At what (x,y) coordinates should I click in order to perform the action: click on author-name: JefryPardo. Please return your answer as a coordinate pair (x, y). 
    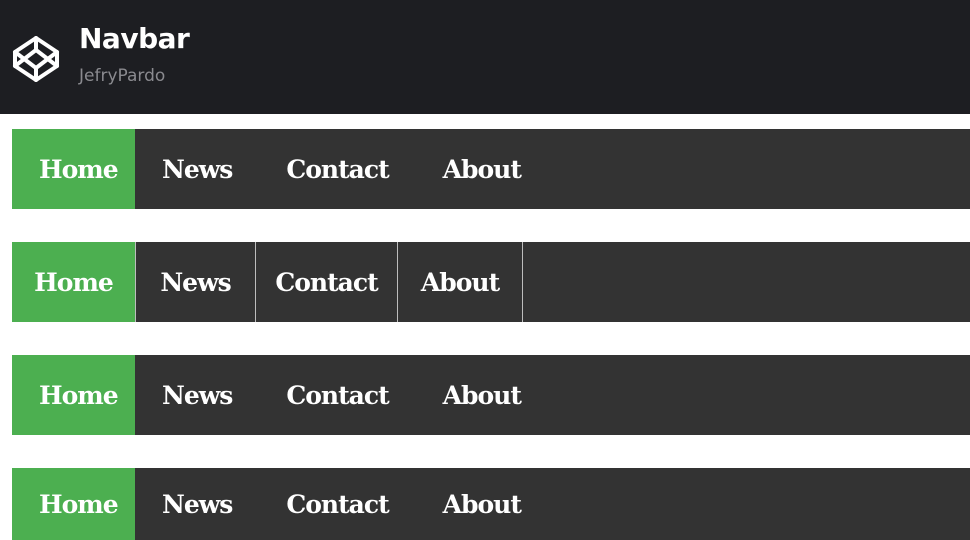
    Looking at the image, I should click on (122, 76).